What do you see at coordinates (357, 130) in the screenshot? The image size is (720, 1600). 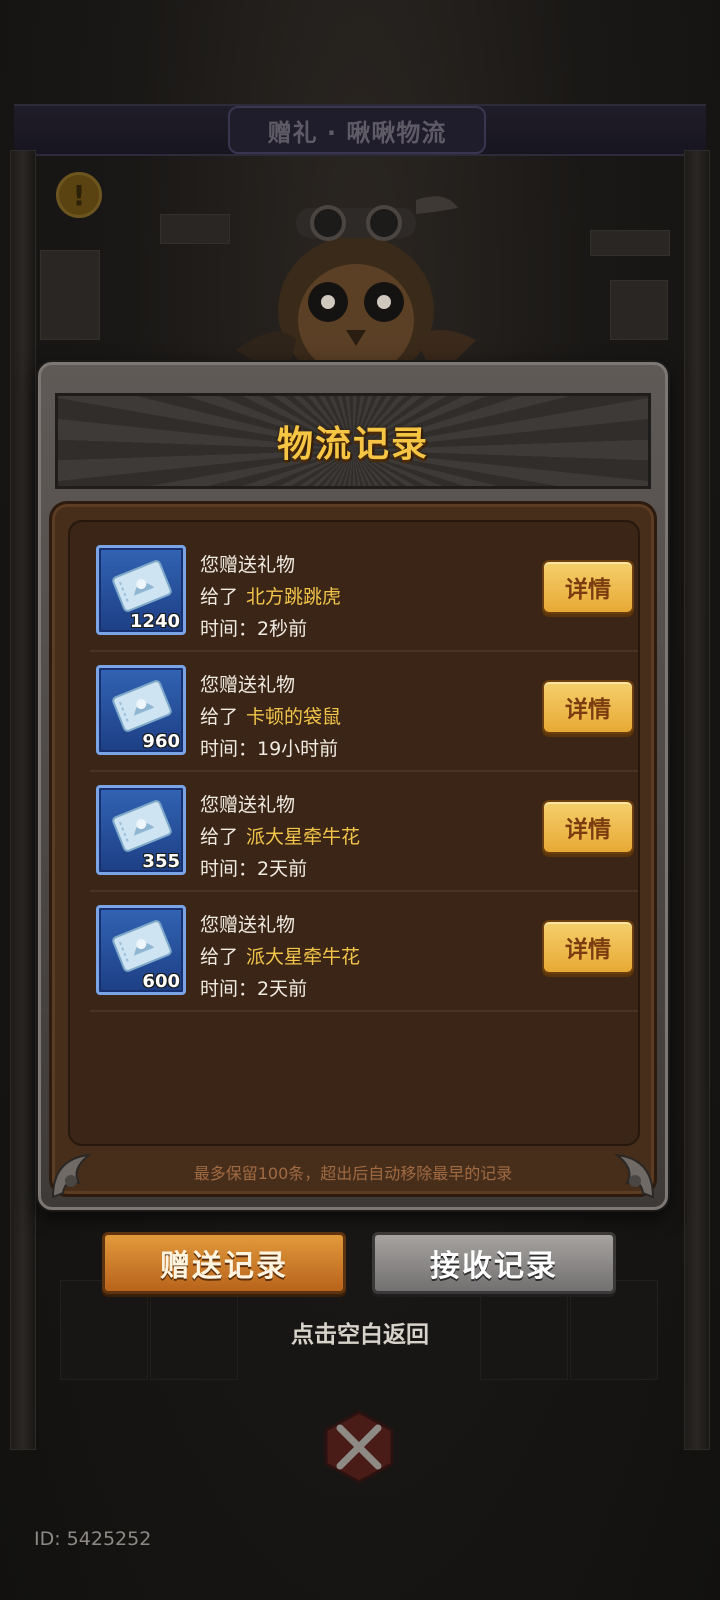 I see `background-title: 赠礼 · 啾啾物流` at bounding box center [357, 130].